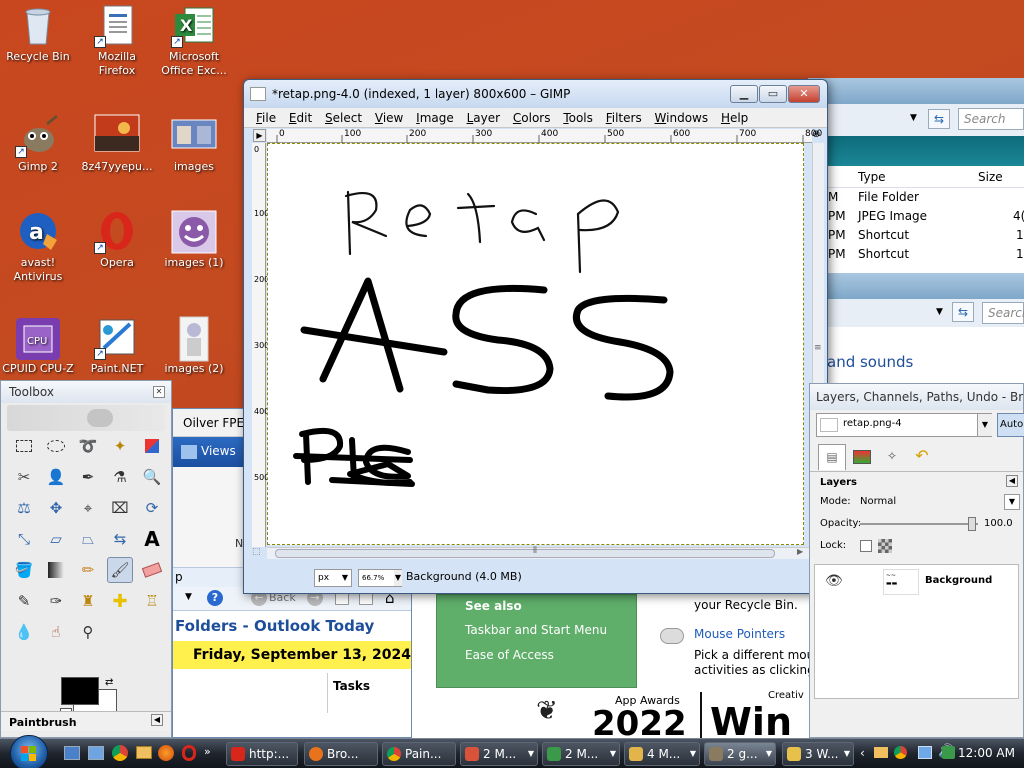  What do you see at coordinates (39, 144) in the screenshot?
I see `desktop-icon-gimp: ↗ Gimp 2` at bounding box center [39, 144].